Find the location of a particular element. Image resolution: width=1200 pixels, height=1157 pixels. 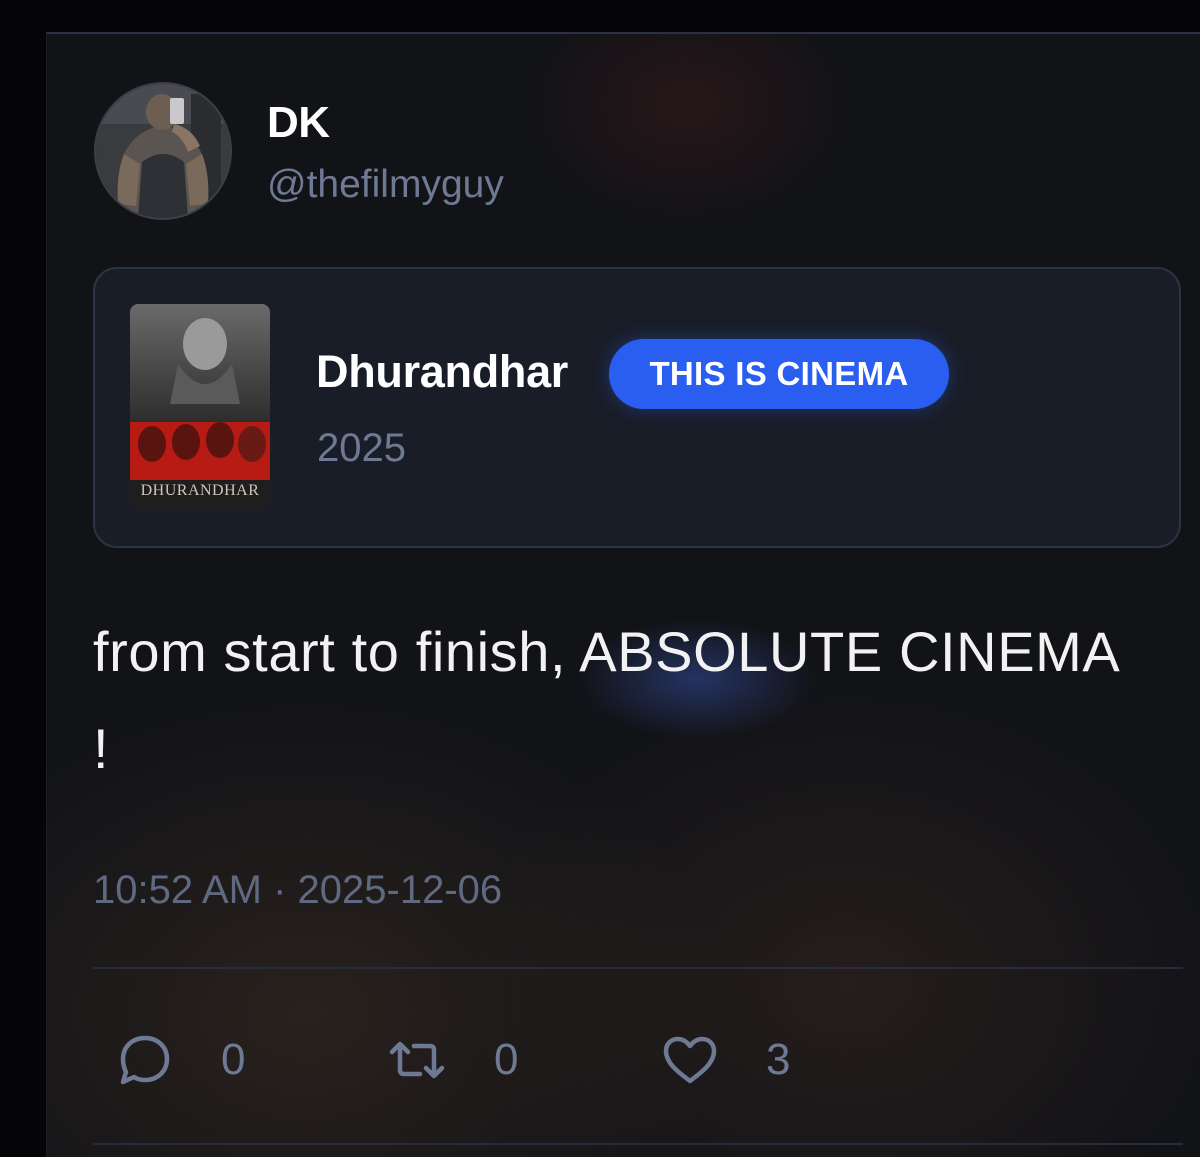

movie-title: Dhurandhar is located at coordinates (442, 372).